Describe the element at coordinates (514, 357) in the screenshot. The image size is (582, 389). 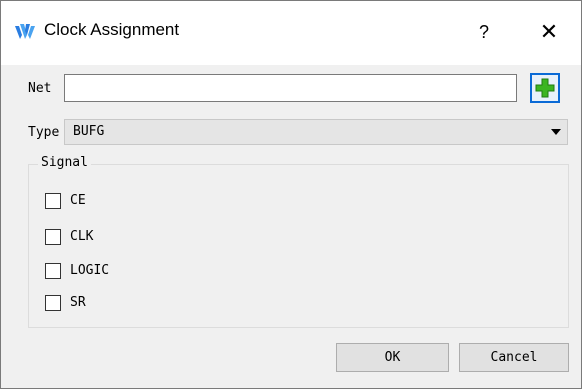
I see `cancel-button: Cancel` at that location.